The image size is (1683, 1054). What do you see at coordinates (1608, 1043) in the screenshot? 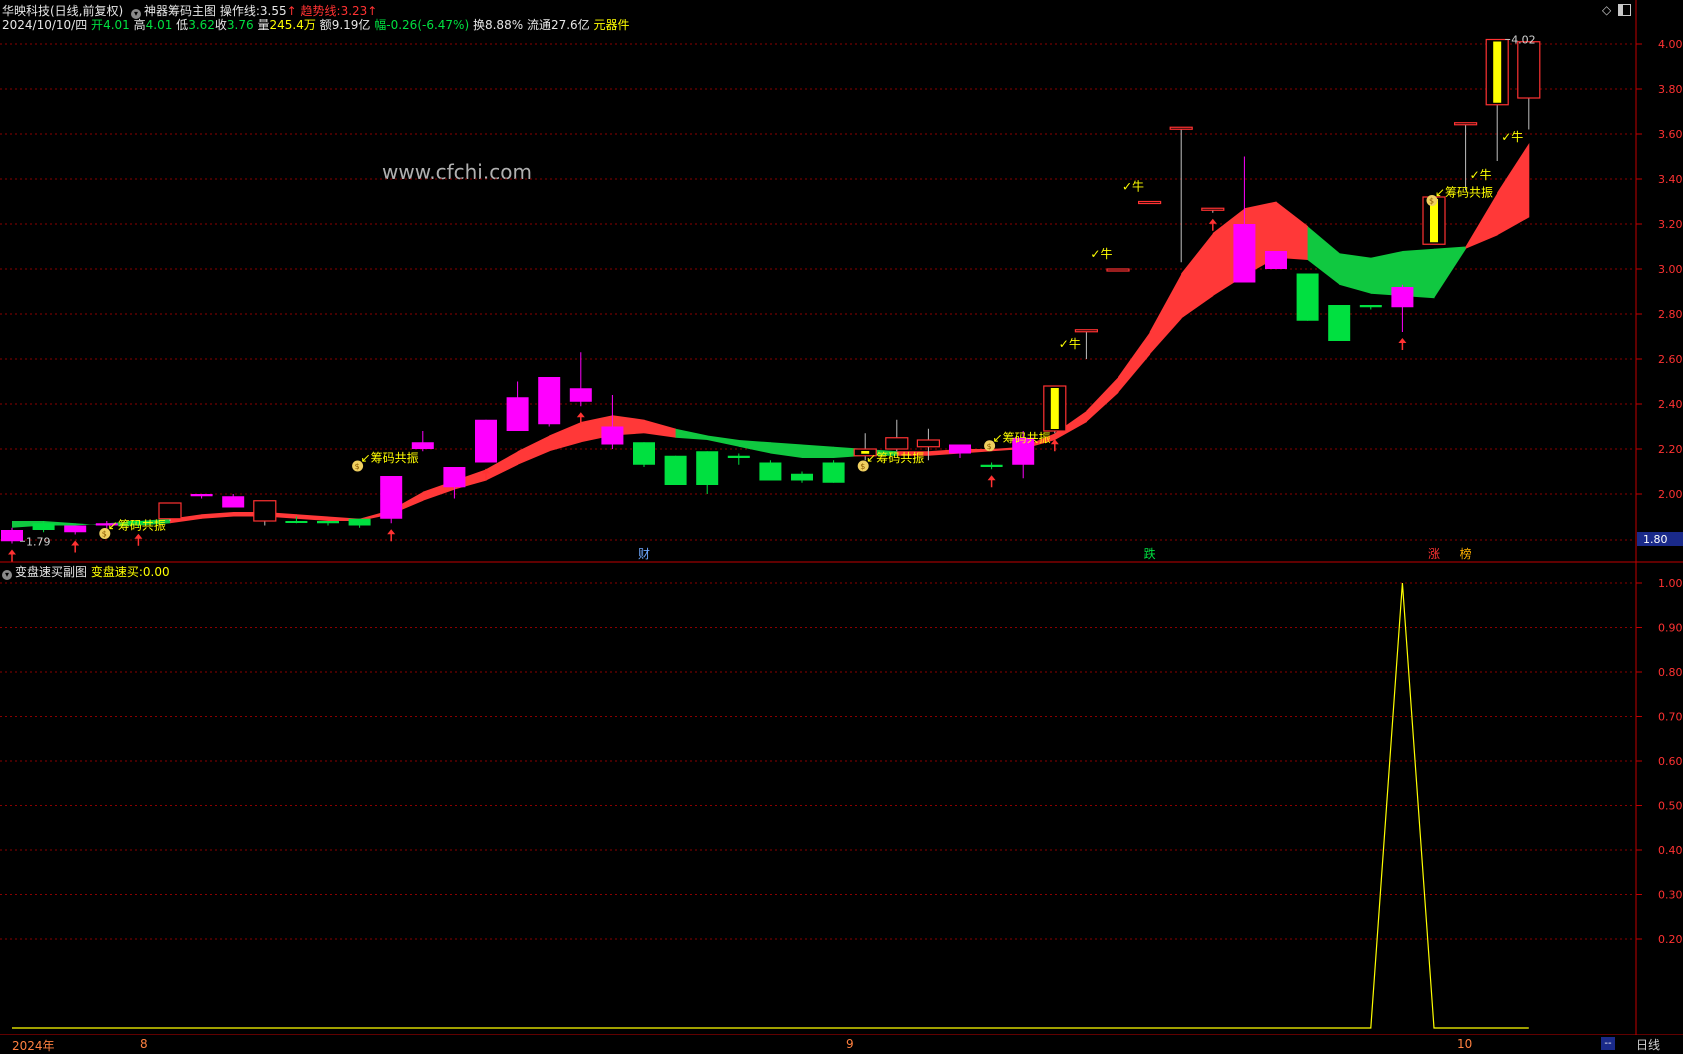
I see `scroll-indicator: --` at bounding box center [1608, 1043].